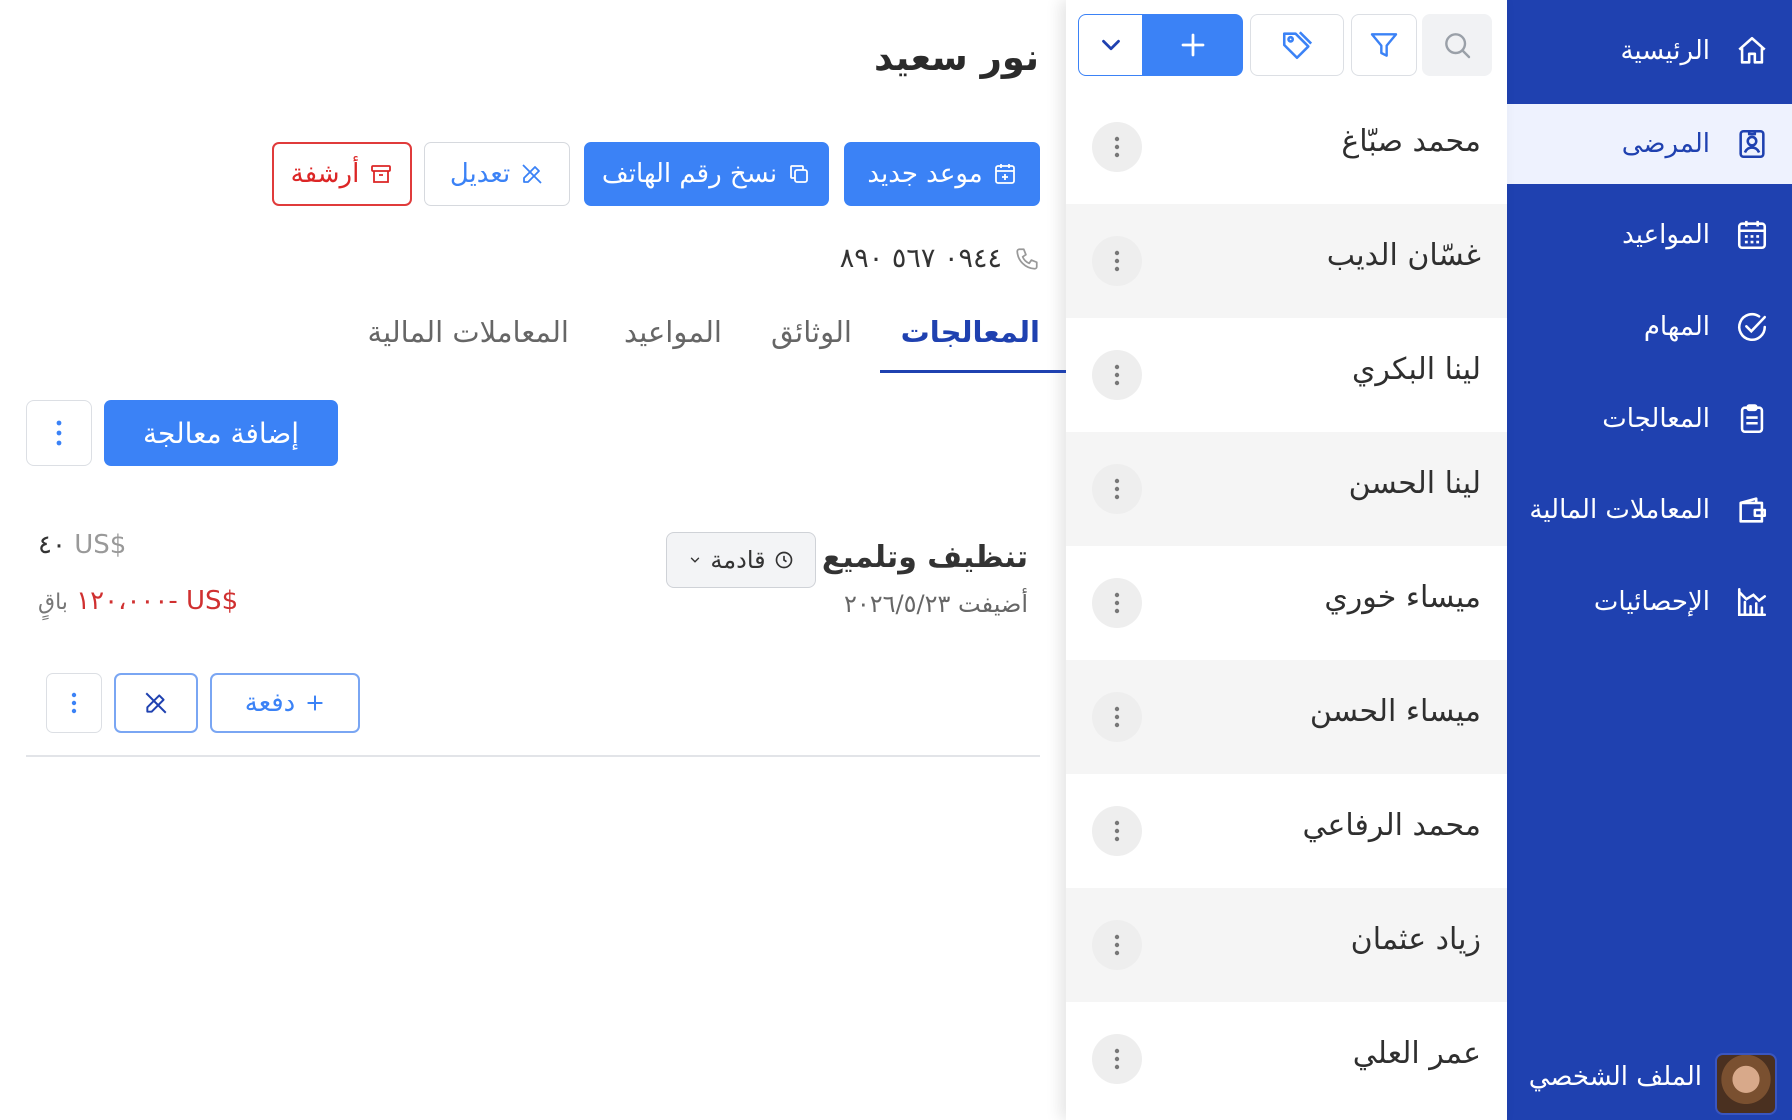 The height and width of the screenshot is (1120, 1792). I want to click on sidebar-item-statistics: الإحصائيات, so click(1649, 602).